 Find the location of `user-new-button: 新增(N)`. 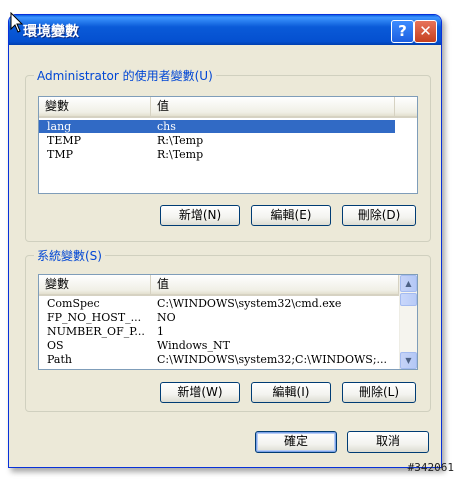

user-new-button: 新增(N) is located at coordinates (200, 215).